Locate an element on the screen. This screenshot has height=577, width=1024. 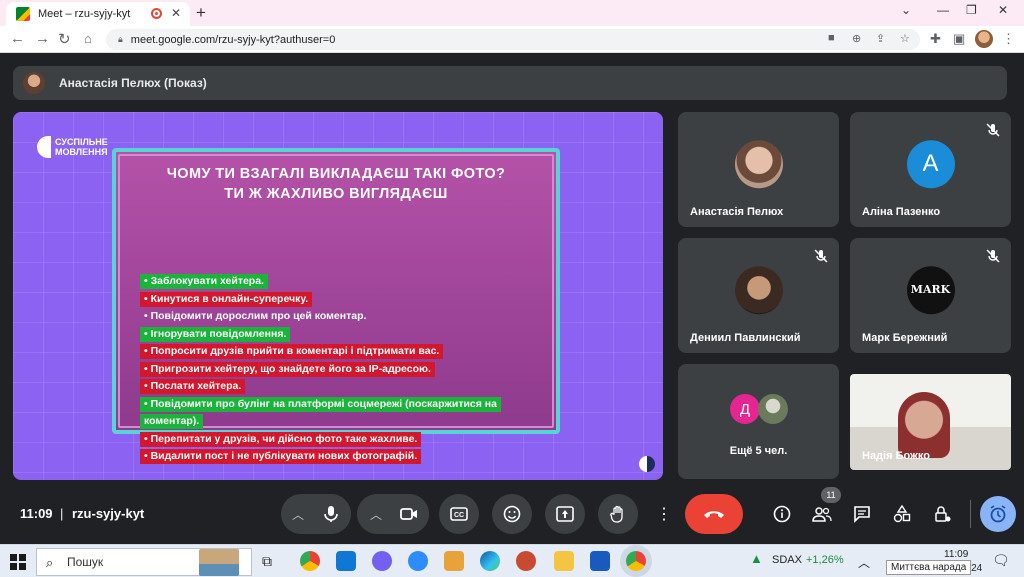
forward-arrow-icon: → is located at coordinates (42, 38).